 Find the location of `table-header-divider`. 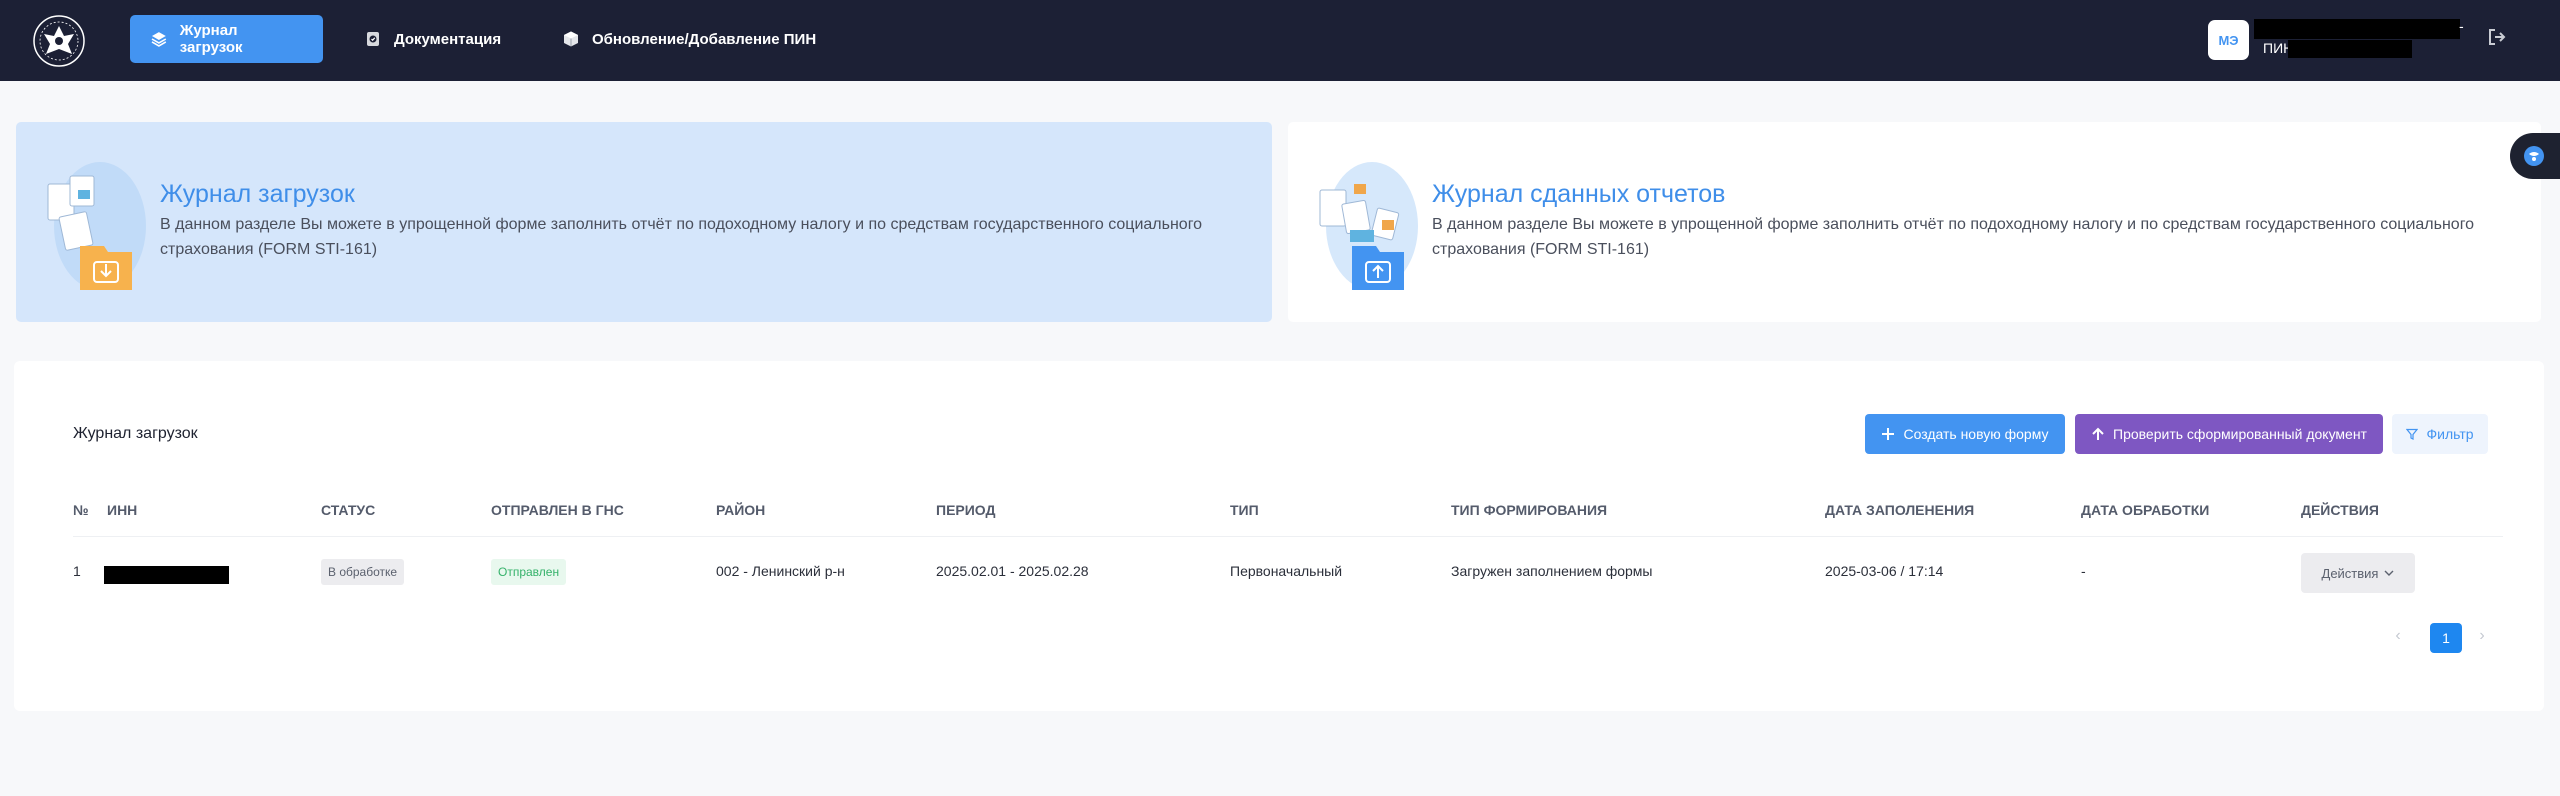

table-header-divider is located at coordinates (1288, 536).